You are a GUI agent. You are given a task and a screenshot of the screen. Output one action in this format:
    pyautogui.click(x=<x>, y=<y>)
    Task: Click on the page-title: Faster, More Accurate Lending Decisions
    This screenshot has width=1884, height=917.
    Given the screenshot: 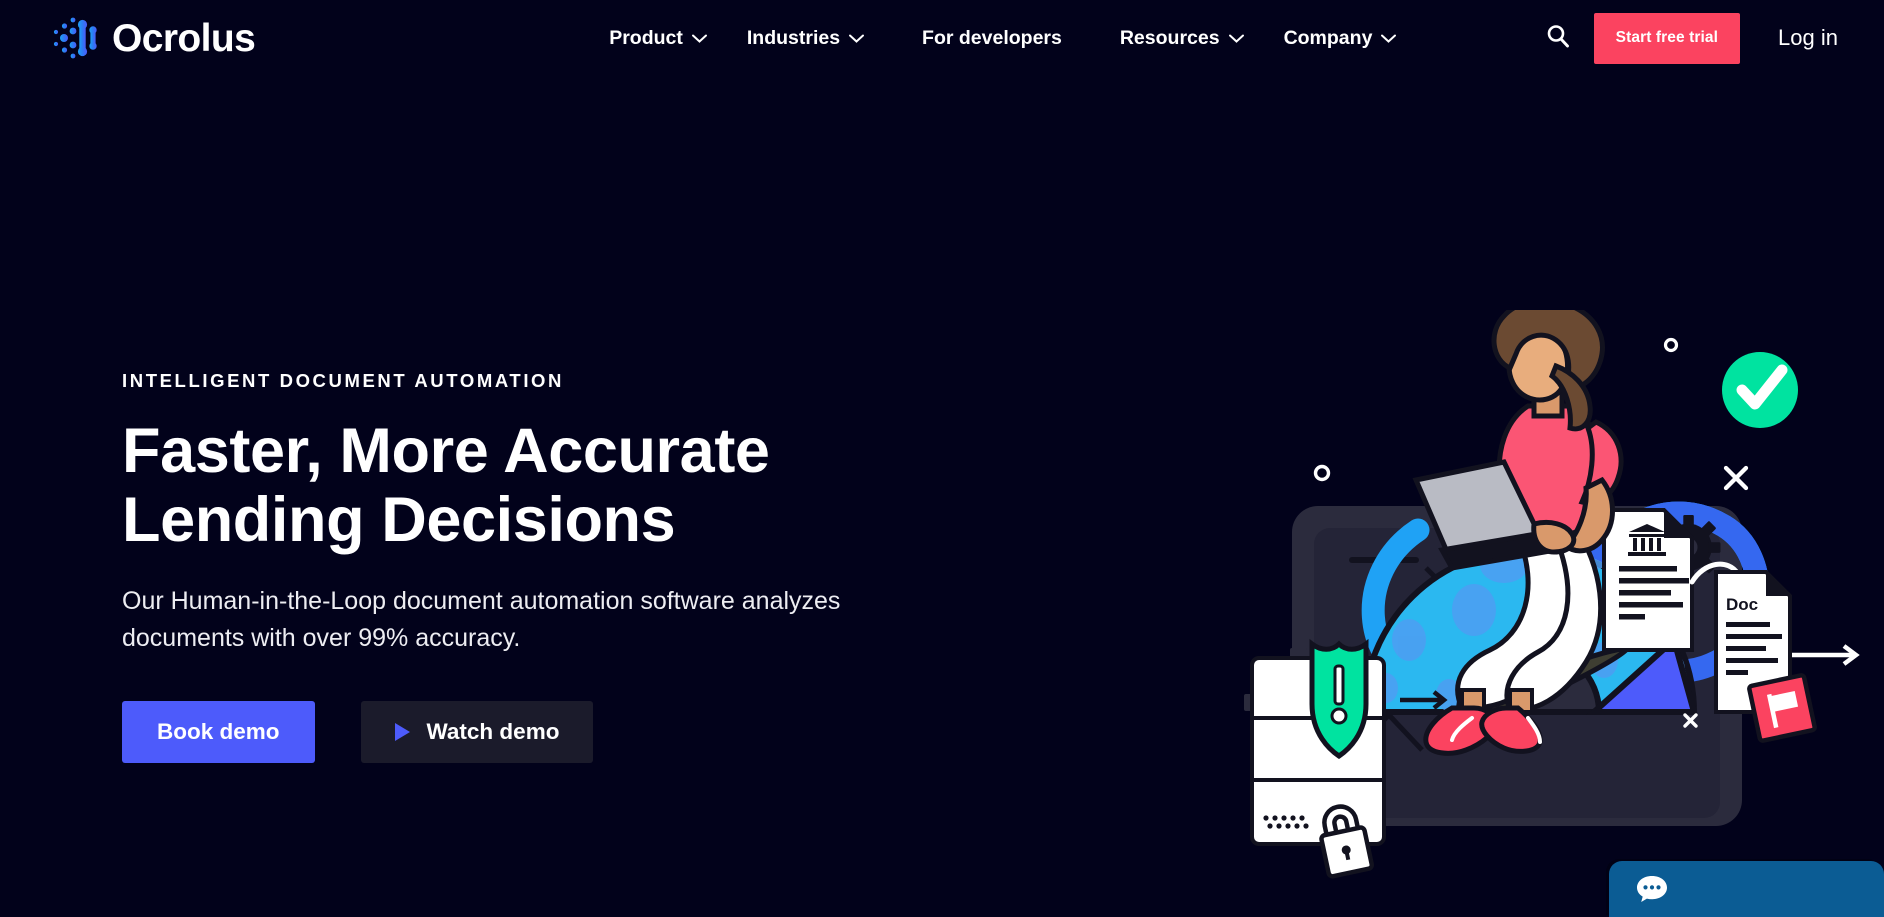 What is the action you would take?
    pyautogui.click(x=532, y=485)
    